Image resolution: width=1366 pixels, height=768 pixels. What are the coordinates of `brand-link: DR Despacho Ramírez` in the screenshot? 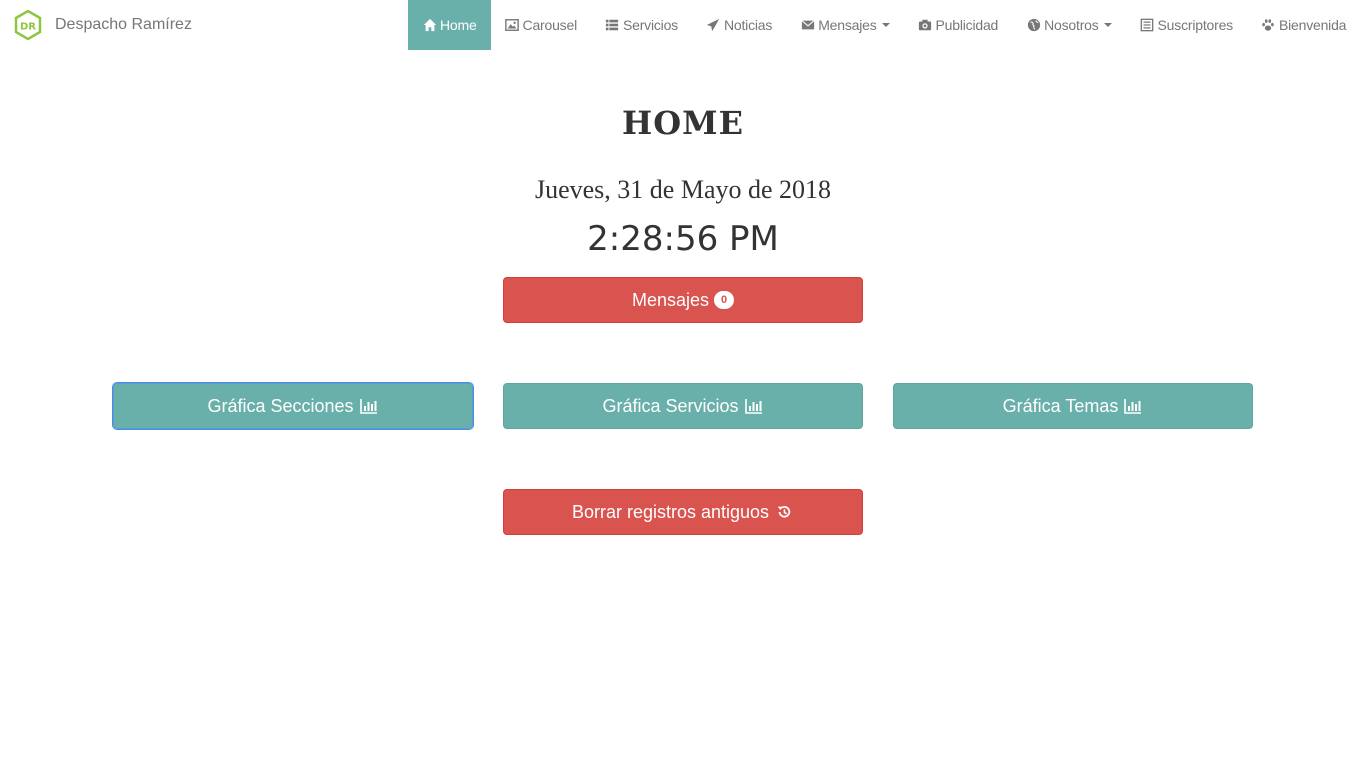 It's located at (103, 25).